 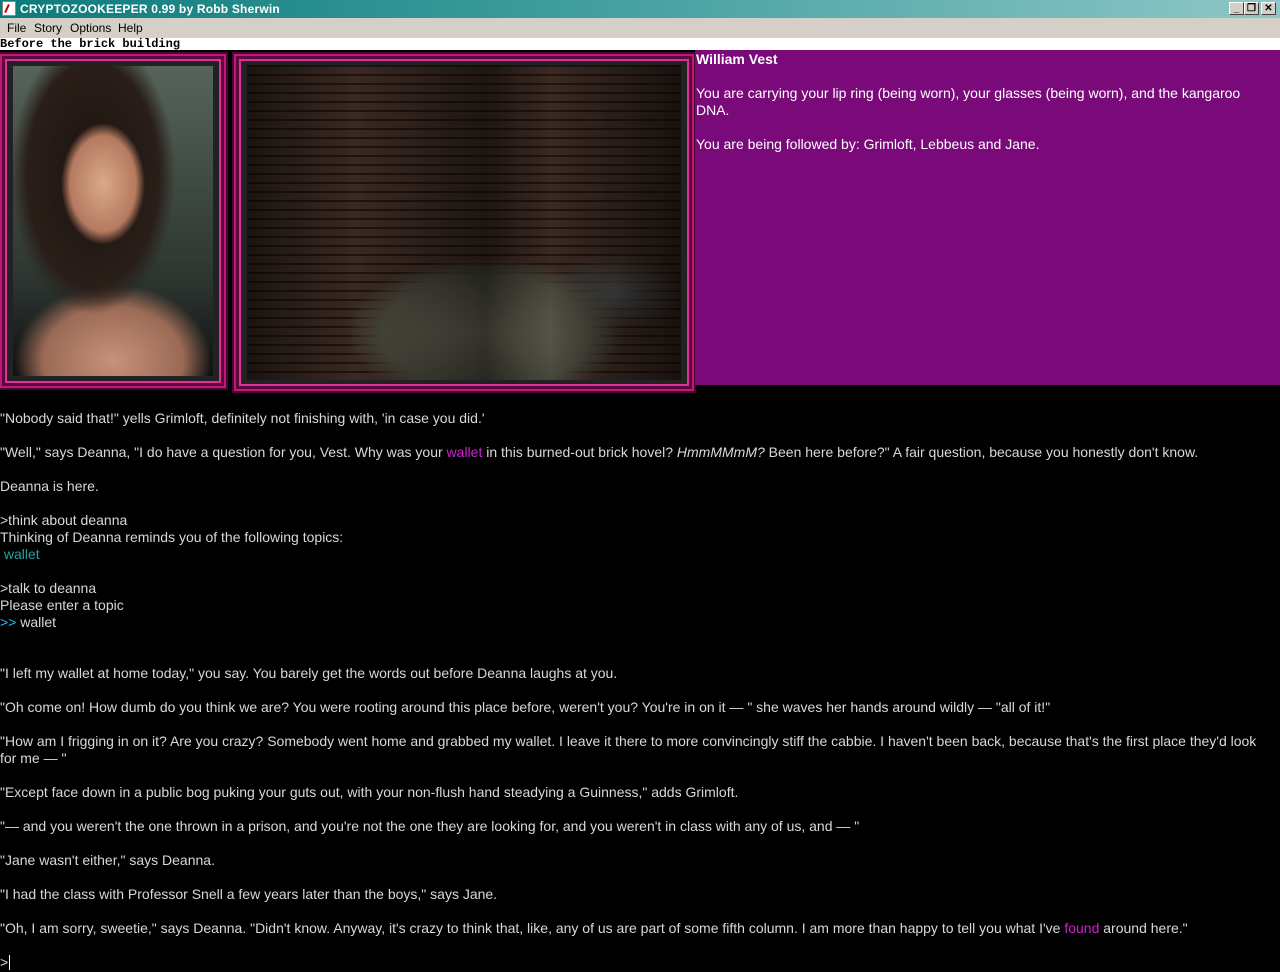 What do you see at coordinates (1081, 928) in the screenshot?
I see `found-link: found` at bounding box center [1081, 928].